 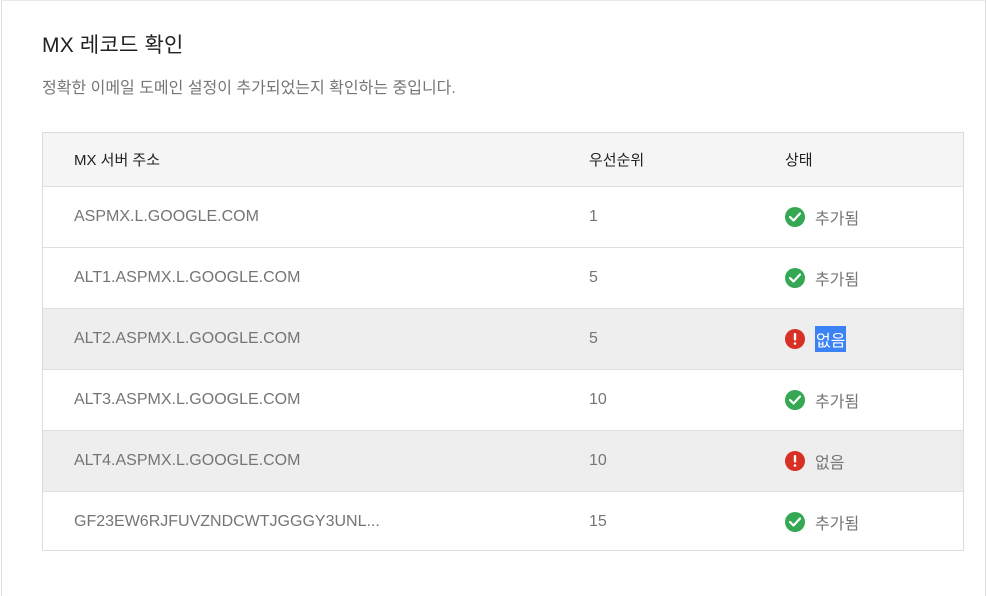 What do you see at coordinates (187, 399) in the screenshot?
I see `server-address-cell: ALT3.ASPMX.L.GOOGLE.COM` at bounding box center [187, 399].